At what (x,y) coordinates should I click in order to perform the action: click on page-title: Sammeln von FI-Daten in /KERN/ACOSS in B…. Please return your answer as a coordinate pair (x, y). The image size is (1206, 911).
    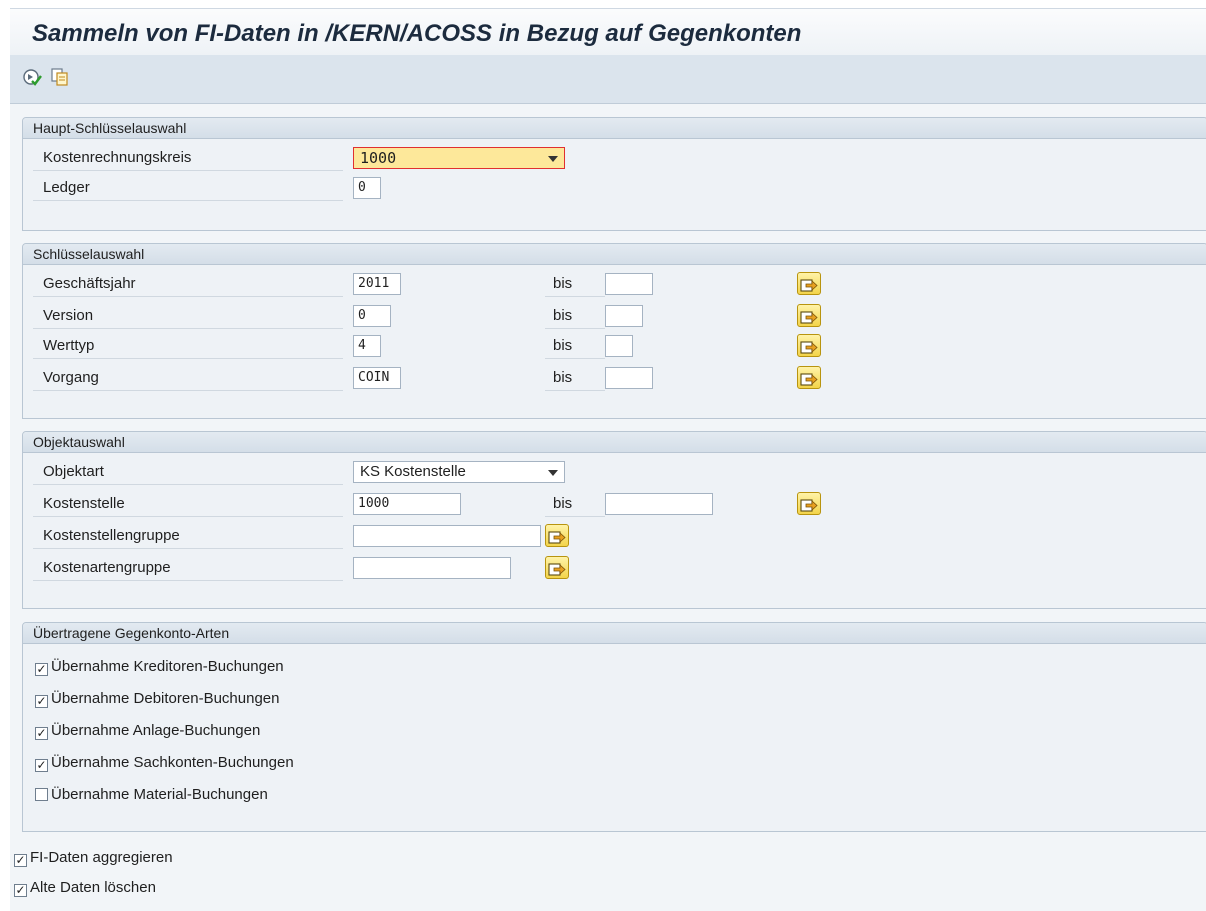
    Looking at the image, I should click on (417, 33).